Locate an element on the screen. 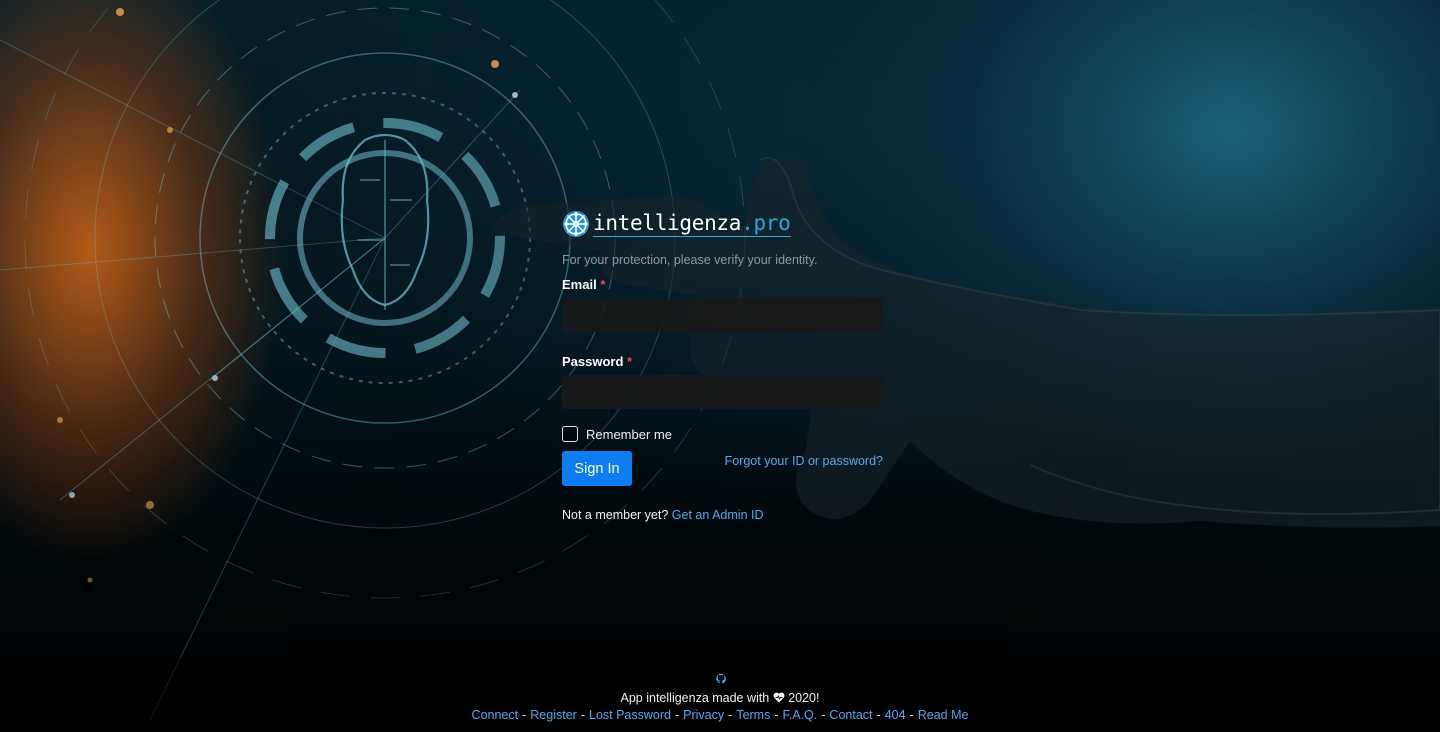 The image size is (1440, 732). footer-link-f-a-q: F.A.Q. is located at coordinates (800, 715).